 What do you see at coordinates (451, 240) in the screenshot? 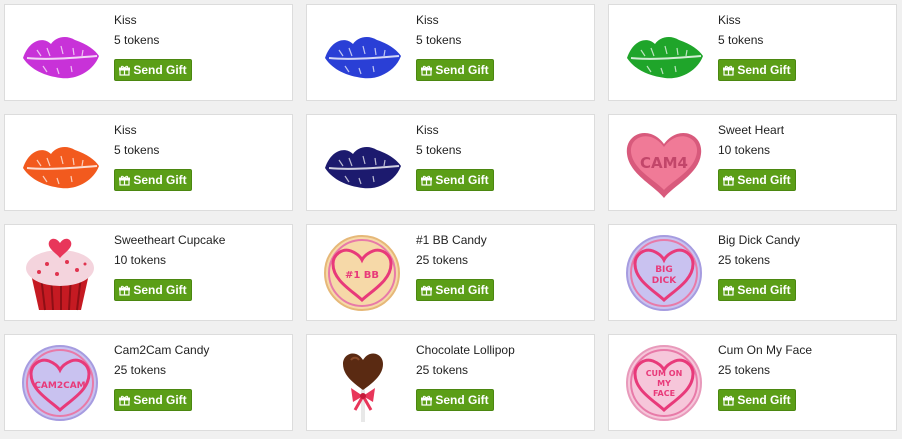
I see `gift-name: #1 BB Candy` at bounding box center [451, 240].